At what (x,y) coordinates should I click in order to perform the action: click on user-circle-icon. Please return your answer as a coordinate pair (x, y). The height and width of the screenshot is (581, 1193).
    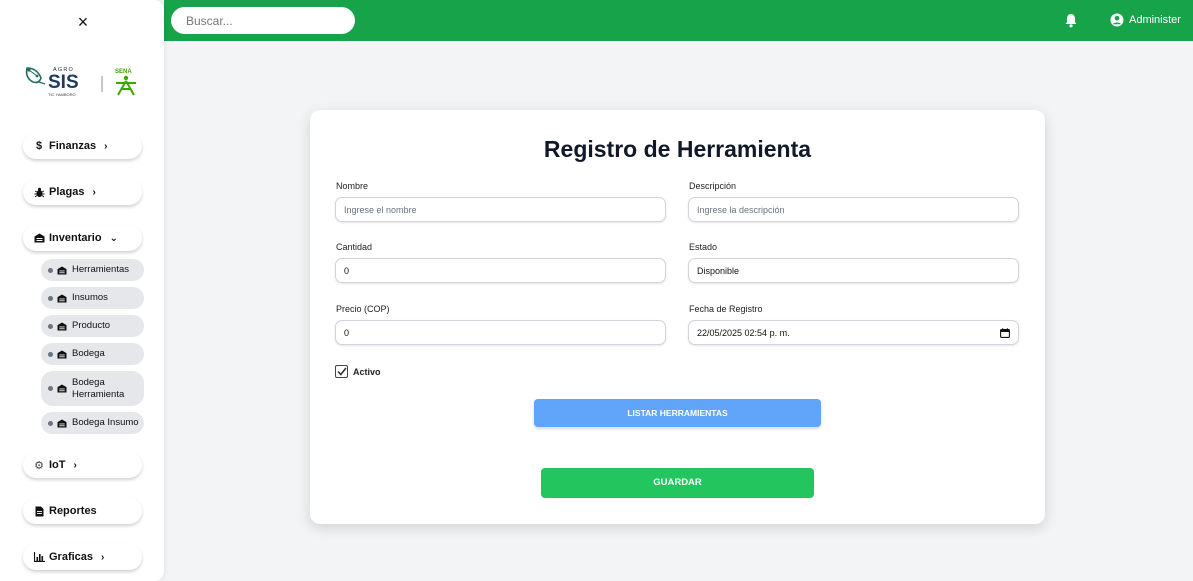
    Looking at the image, I should click on (1117, 20).